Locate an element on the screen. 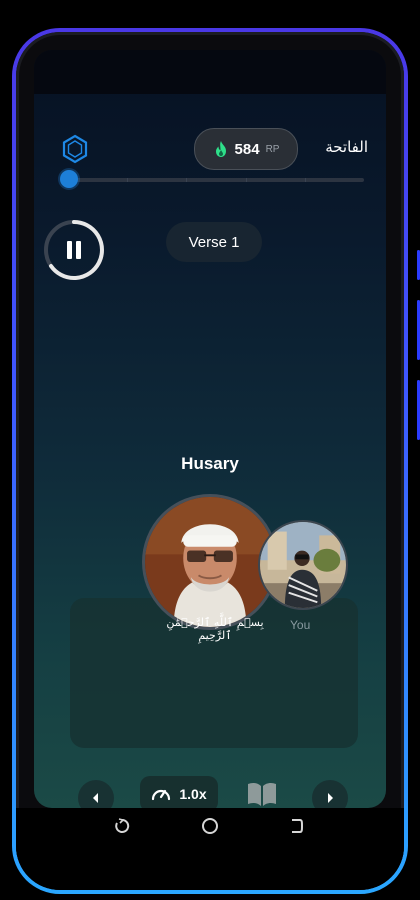 The height and width of the screenshot is (900, 420). rp-value: 584 is located at coordinates (247, 149).